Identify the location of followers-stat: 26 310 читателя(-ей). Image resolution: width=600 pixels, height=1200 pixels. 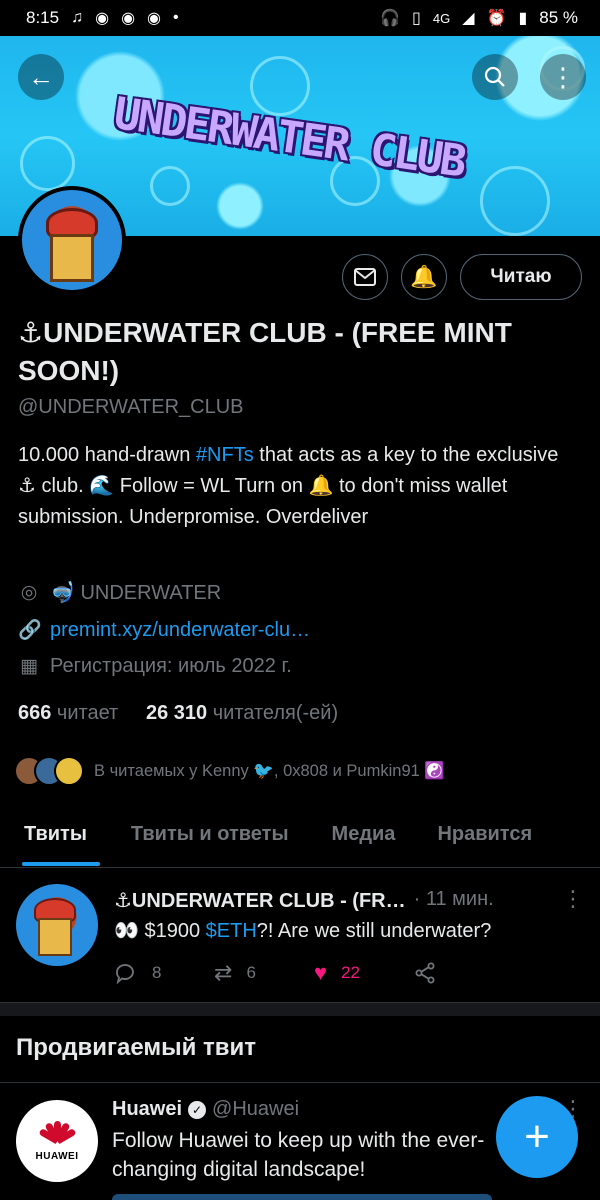
(242, 713).